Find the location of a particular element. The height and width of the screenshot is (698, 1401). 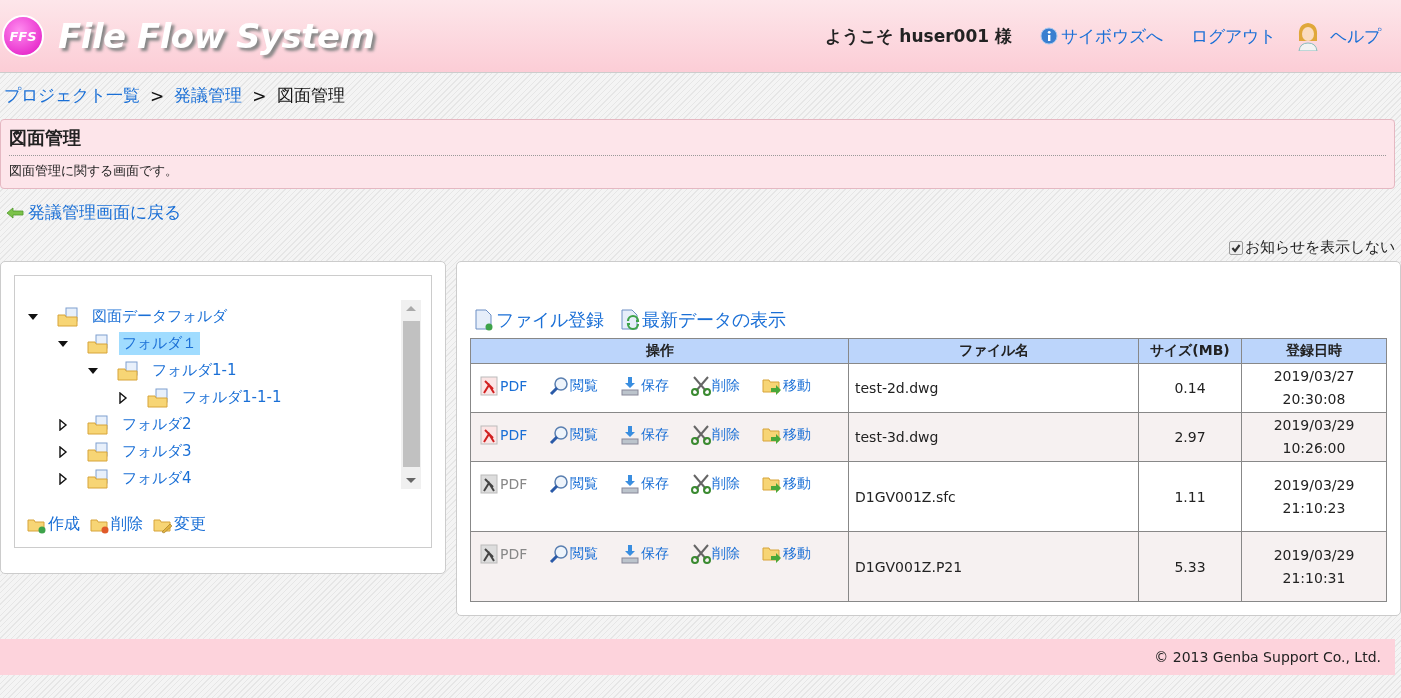

breadcrumb-text: 図面管理 is located at coordinates (310, 95).